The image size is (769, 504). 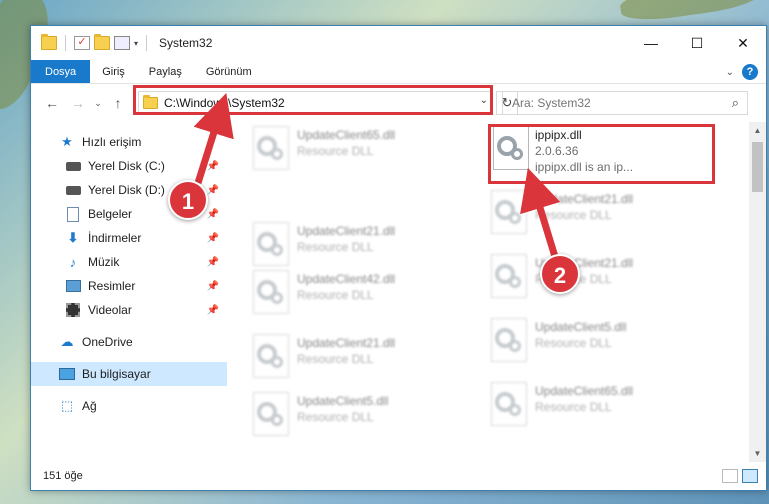 What do you see at coordinates (213, 138) in the screenshot?
I see `arrow-one` at bounding box center [213, 138].